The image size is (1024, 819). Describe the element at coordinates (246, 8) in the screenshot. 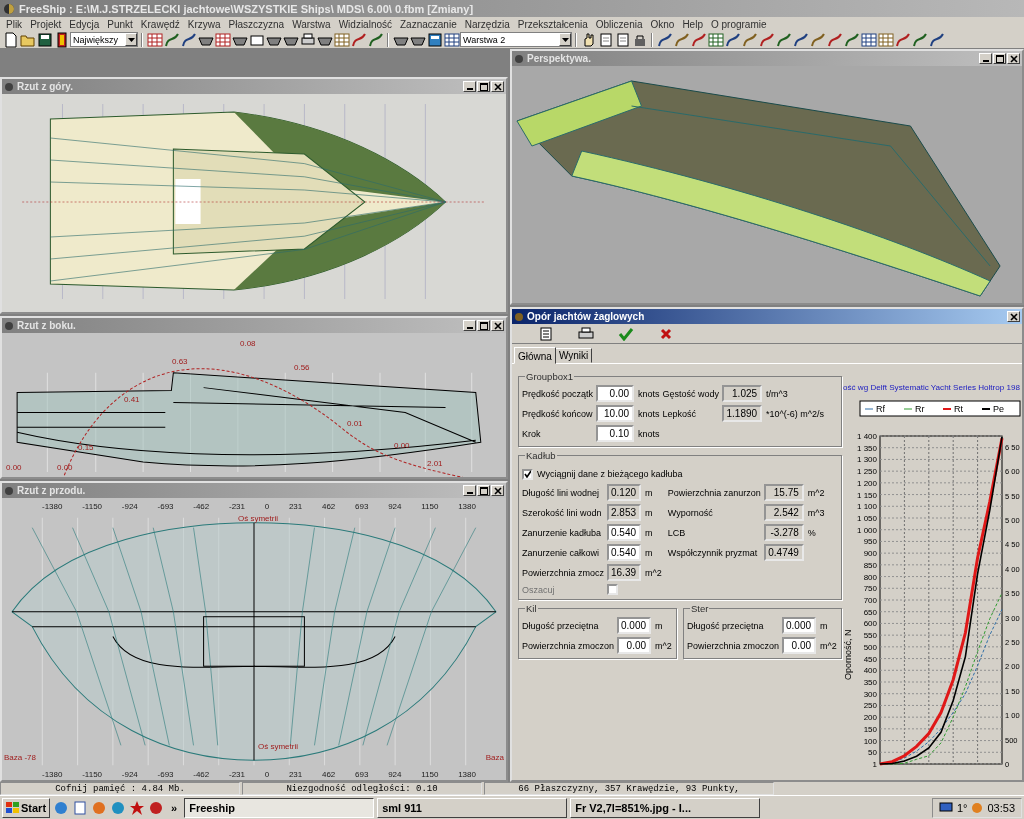

I see `window-title: FreeShip : E:\M.J.STRZELECKI jachtowe\WSZYSTKIE Ships\ MDS\ 6.00\ 0.fbm [Zmiany]` at that location.